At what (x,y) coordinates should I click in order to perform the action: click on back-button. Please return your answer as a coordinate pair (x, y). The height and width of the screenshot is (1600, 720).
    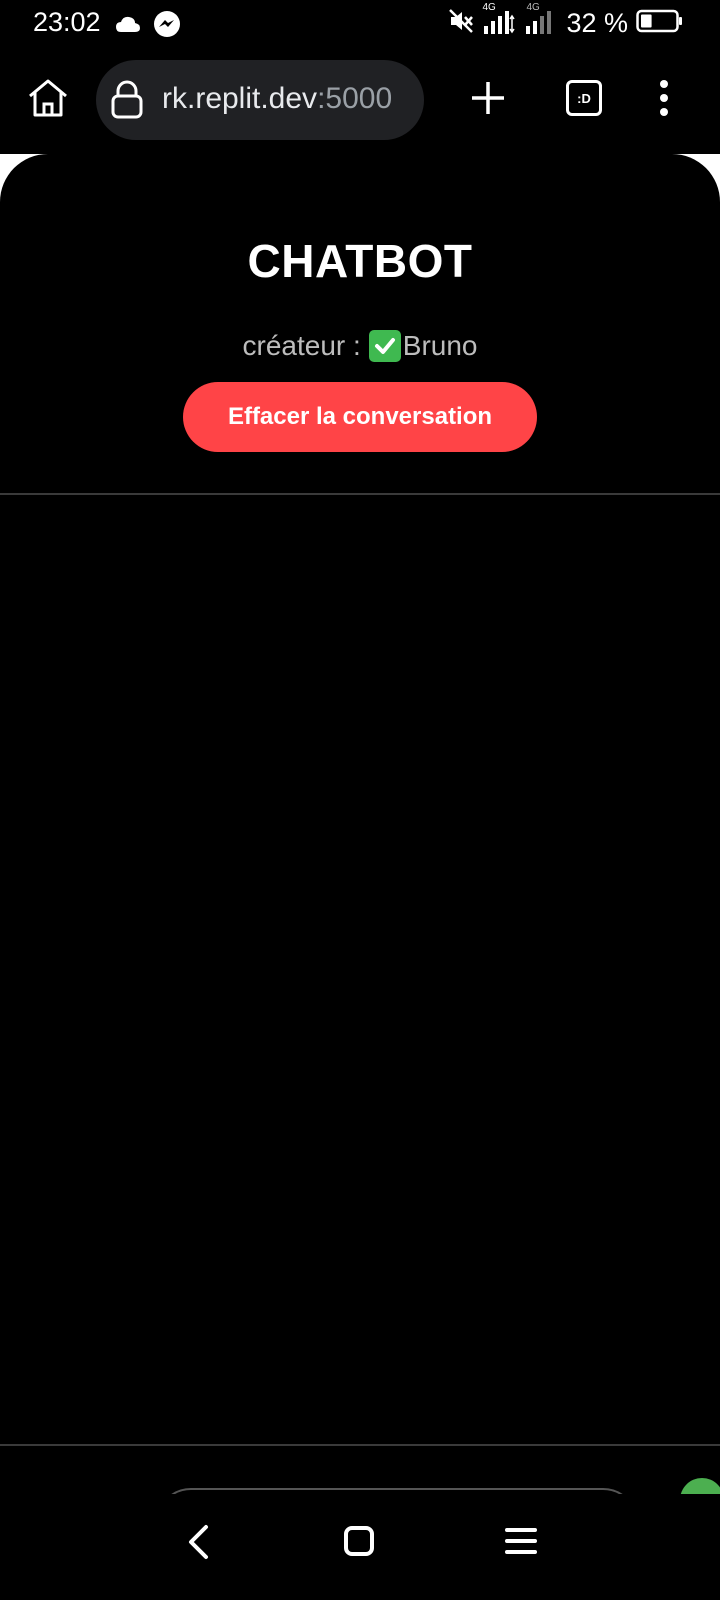
    Looking at the image, I should click on (198, 1544).